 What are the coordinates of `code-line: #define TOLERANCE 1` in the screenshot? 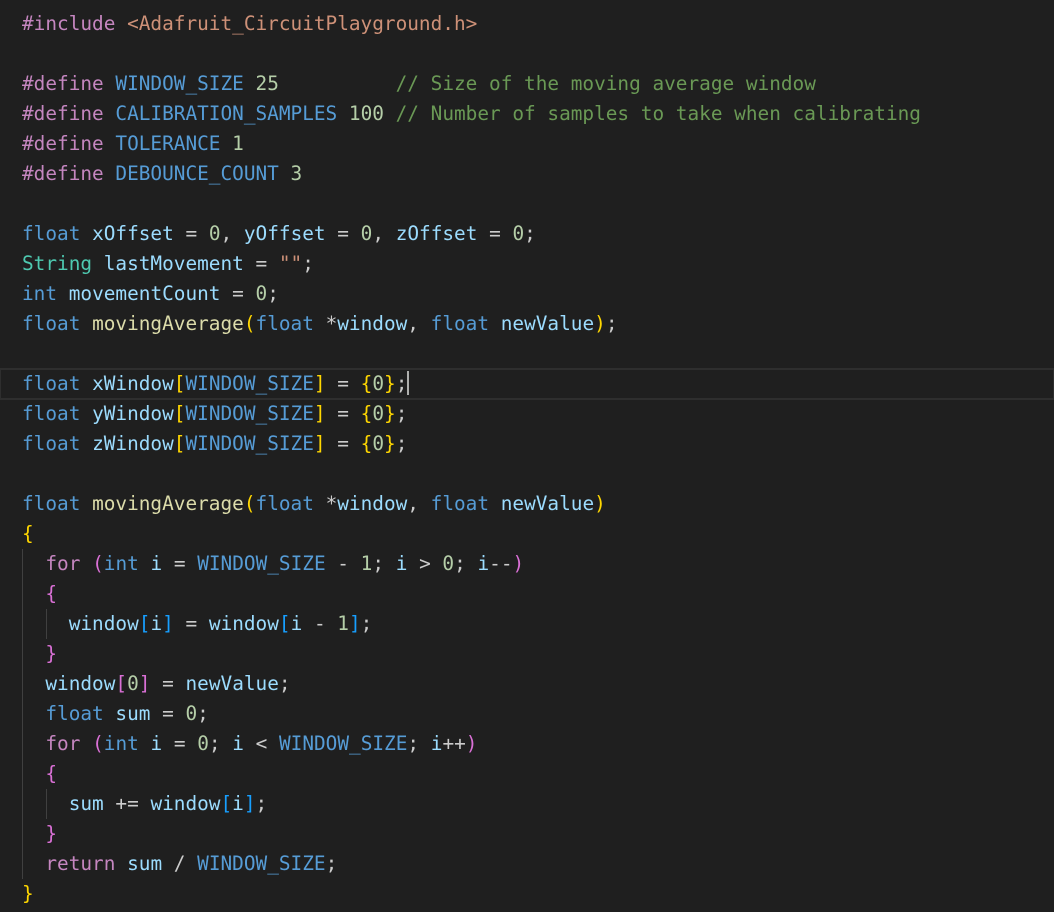 It's located at (538, 144).